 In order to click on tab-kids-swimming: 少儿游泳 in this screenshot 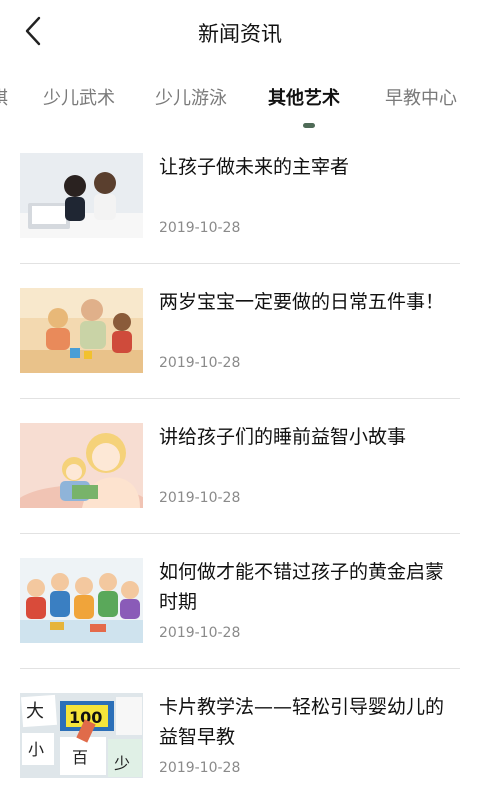, I will do `click(191, 97)`.